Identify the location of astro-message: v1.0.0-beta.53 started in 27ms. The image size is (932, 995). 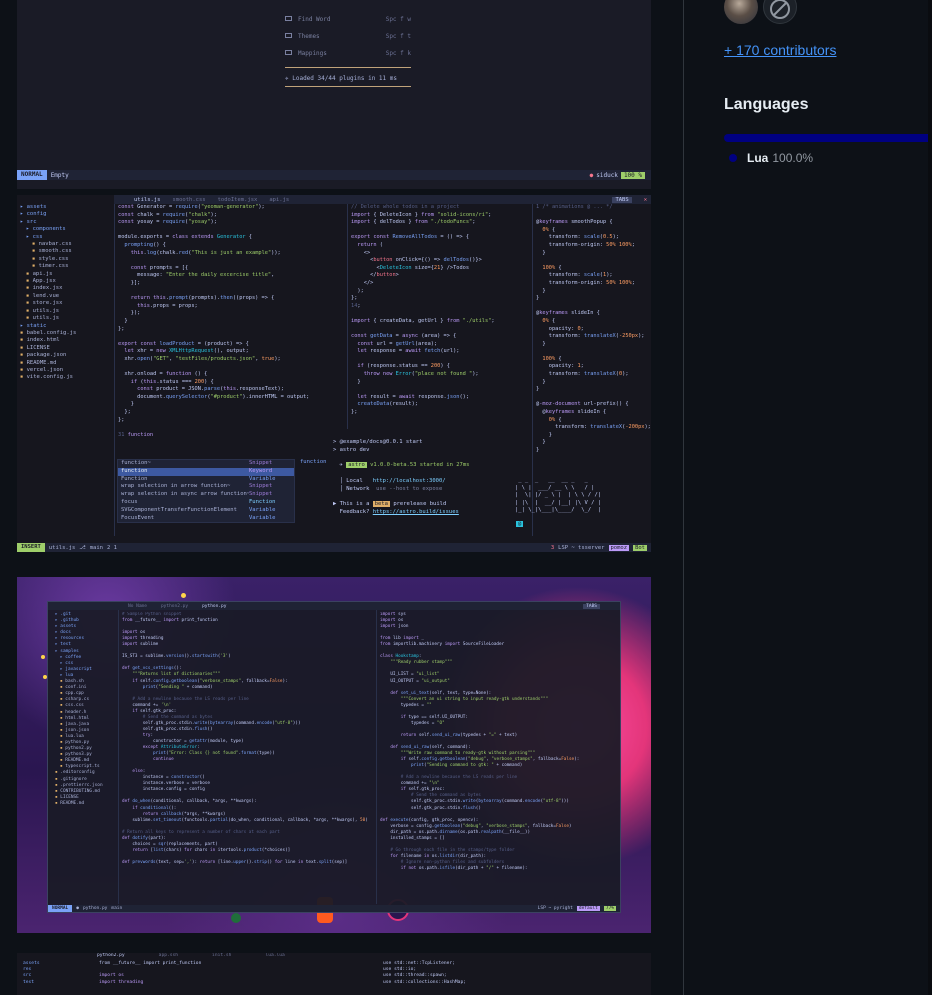
(420, 465).